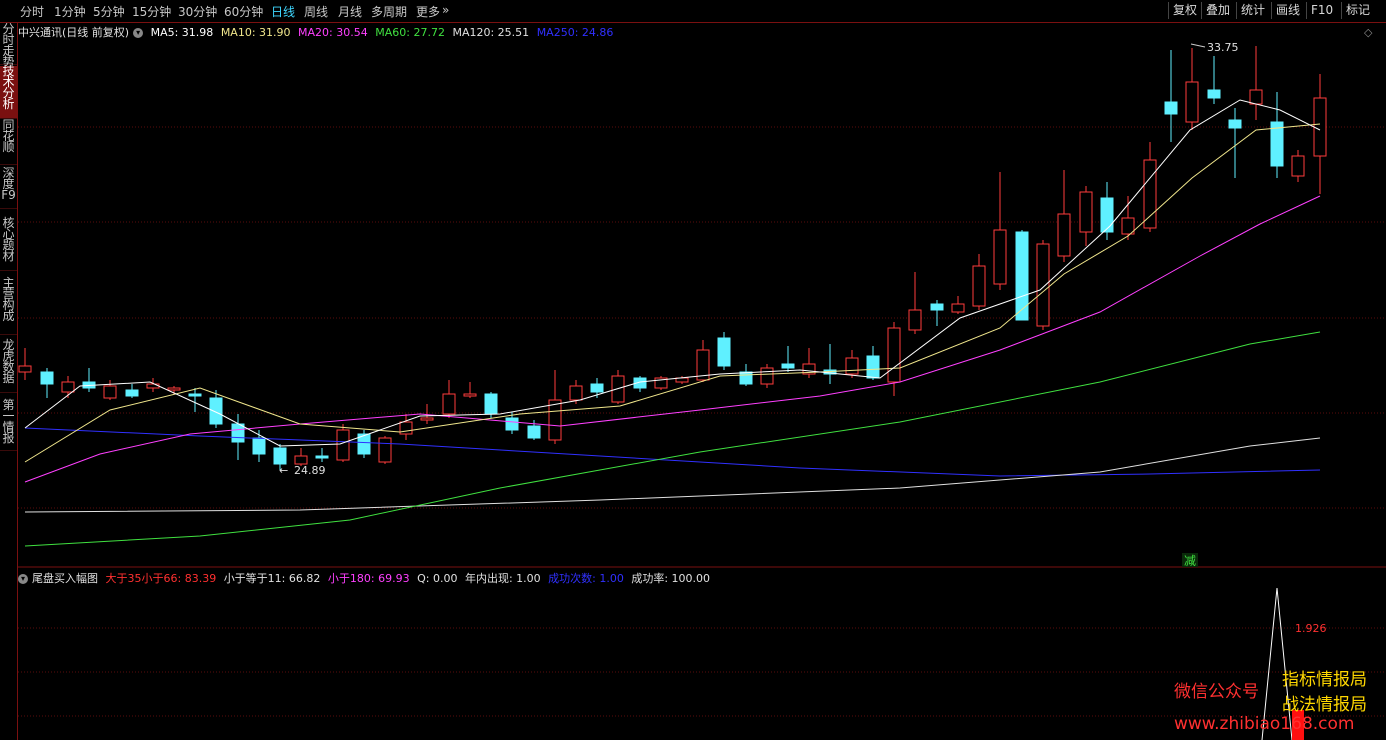  What do you see at coordinates (1216, 692) in the screenshot?
I see `watermark-wechat: 微信公众号` at bounding box center [1216, 692].